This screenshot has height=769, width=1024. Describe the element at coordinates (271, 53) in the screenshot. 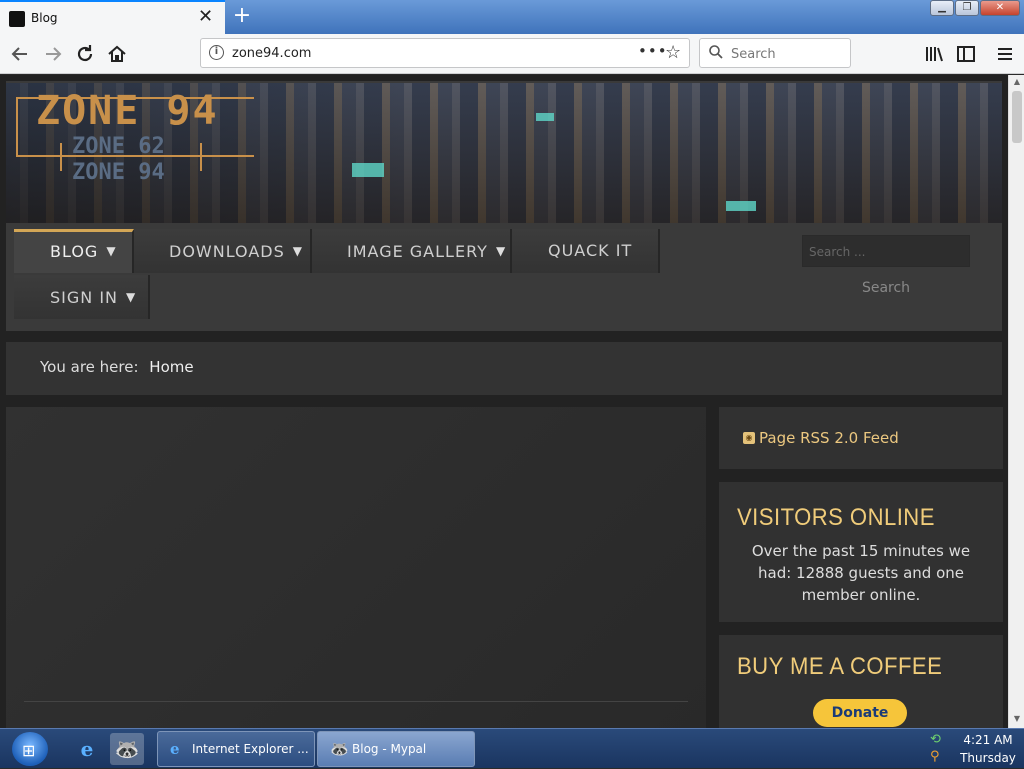

I see `url-text: zone94.com` at that location.